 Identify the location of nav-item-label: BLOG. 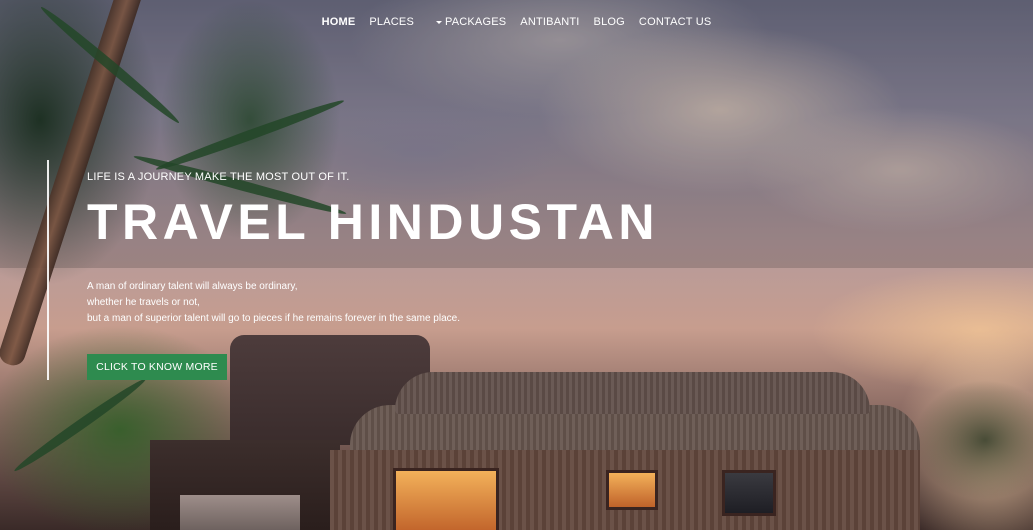
(609, 22).